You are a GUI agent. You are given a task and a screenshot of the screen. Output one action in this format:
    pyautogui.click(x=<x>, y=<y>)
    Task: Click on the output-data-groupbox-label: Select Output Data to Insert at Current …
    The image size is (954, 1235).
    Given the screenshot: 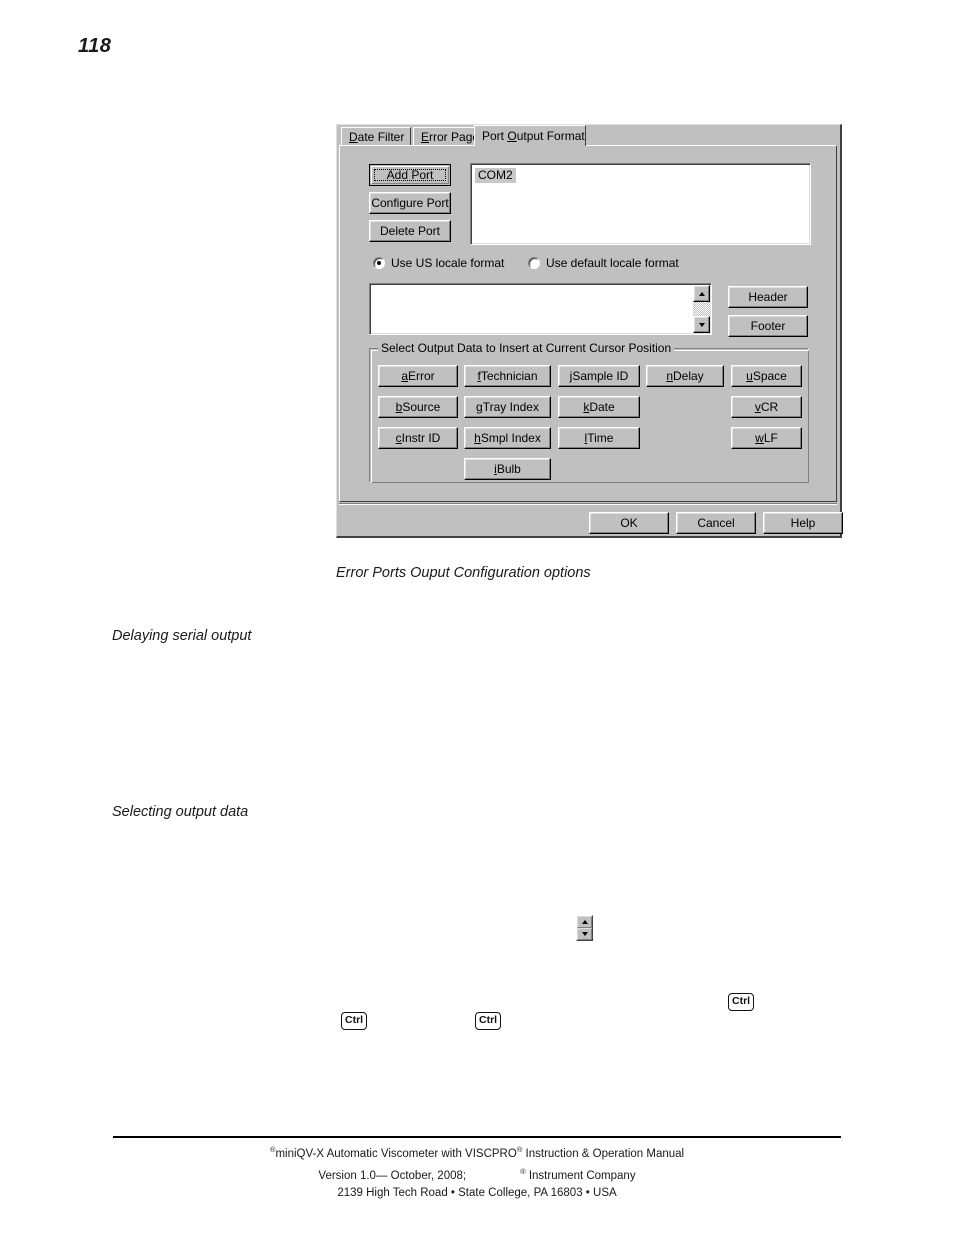 What is the action you would take?
    pyautogui.click(x=526, y=348)
    